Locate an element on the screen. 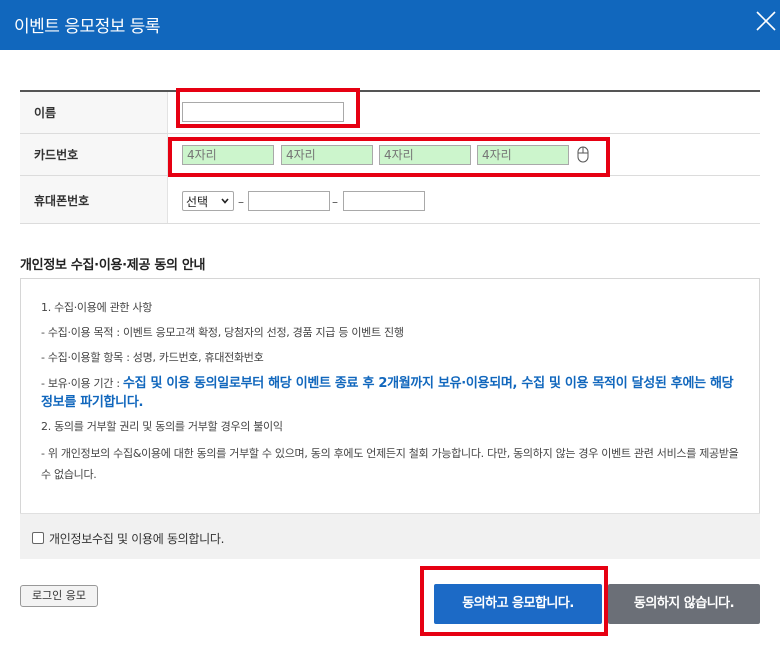 The image size is (780, 646). privacy-item-1: 1. 수집·이용에 관한 사항 is located at coordinates (97, 307).